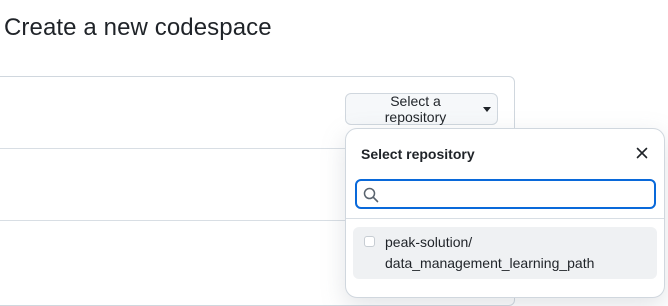  What do you see at coordinates (418, 154) in the screenshot?
I see `popover-title: Select repository` at bounding box center [418, 154].